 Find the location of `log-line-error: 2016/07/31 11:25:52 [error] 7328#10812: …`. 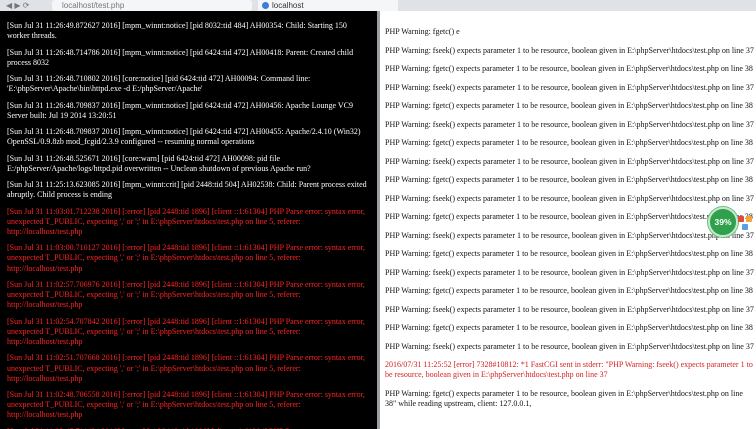

log-line-error: 2016/07/31 11:25:52 [error] 7328#10812: … is located at coordinates (569, 370).